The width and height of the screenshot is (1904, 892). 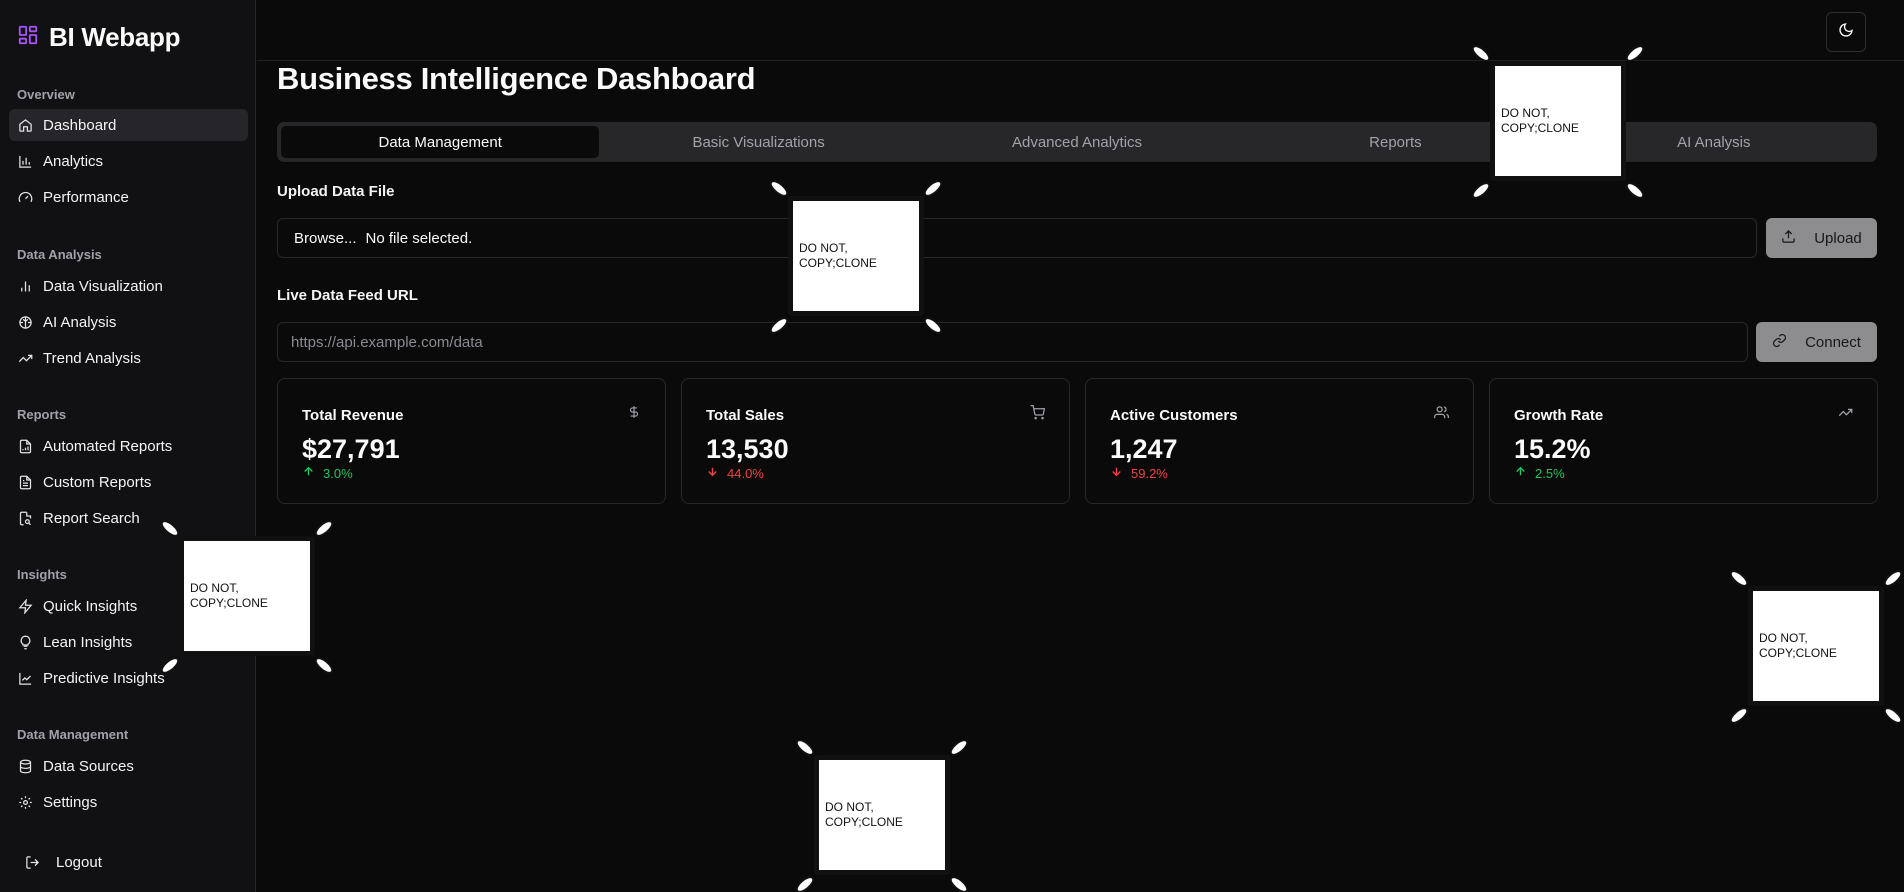 What do you see at coordinates (1149, 473) in the screenshot?
I see `stat-change-value: 59.2%` at bounding box center [1149, 473].